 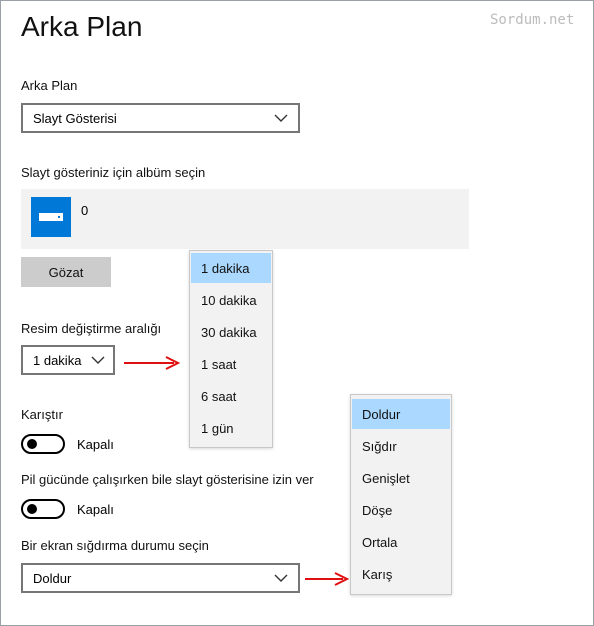 What do you see at coordinates (401, 494) in the screenshot?
I see `fit-dropdown: Doldur Sığdır Genişlet Döşe Ortala Karış` at bounding box center [401, 494].